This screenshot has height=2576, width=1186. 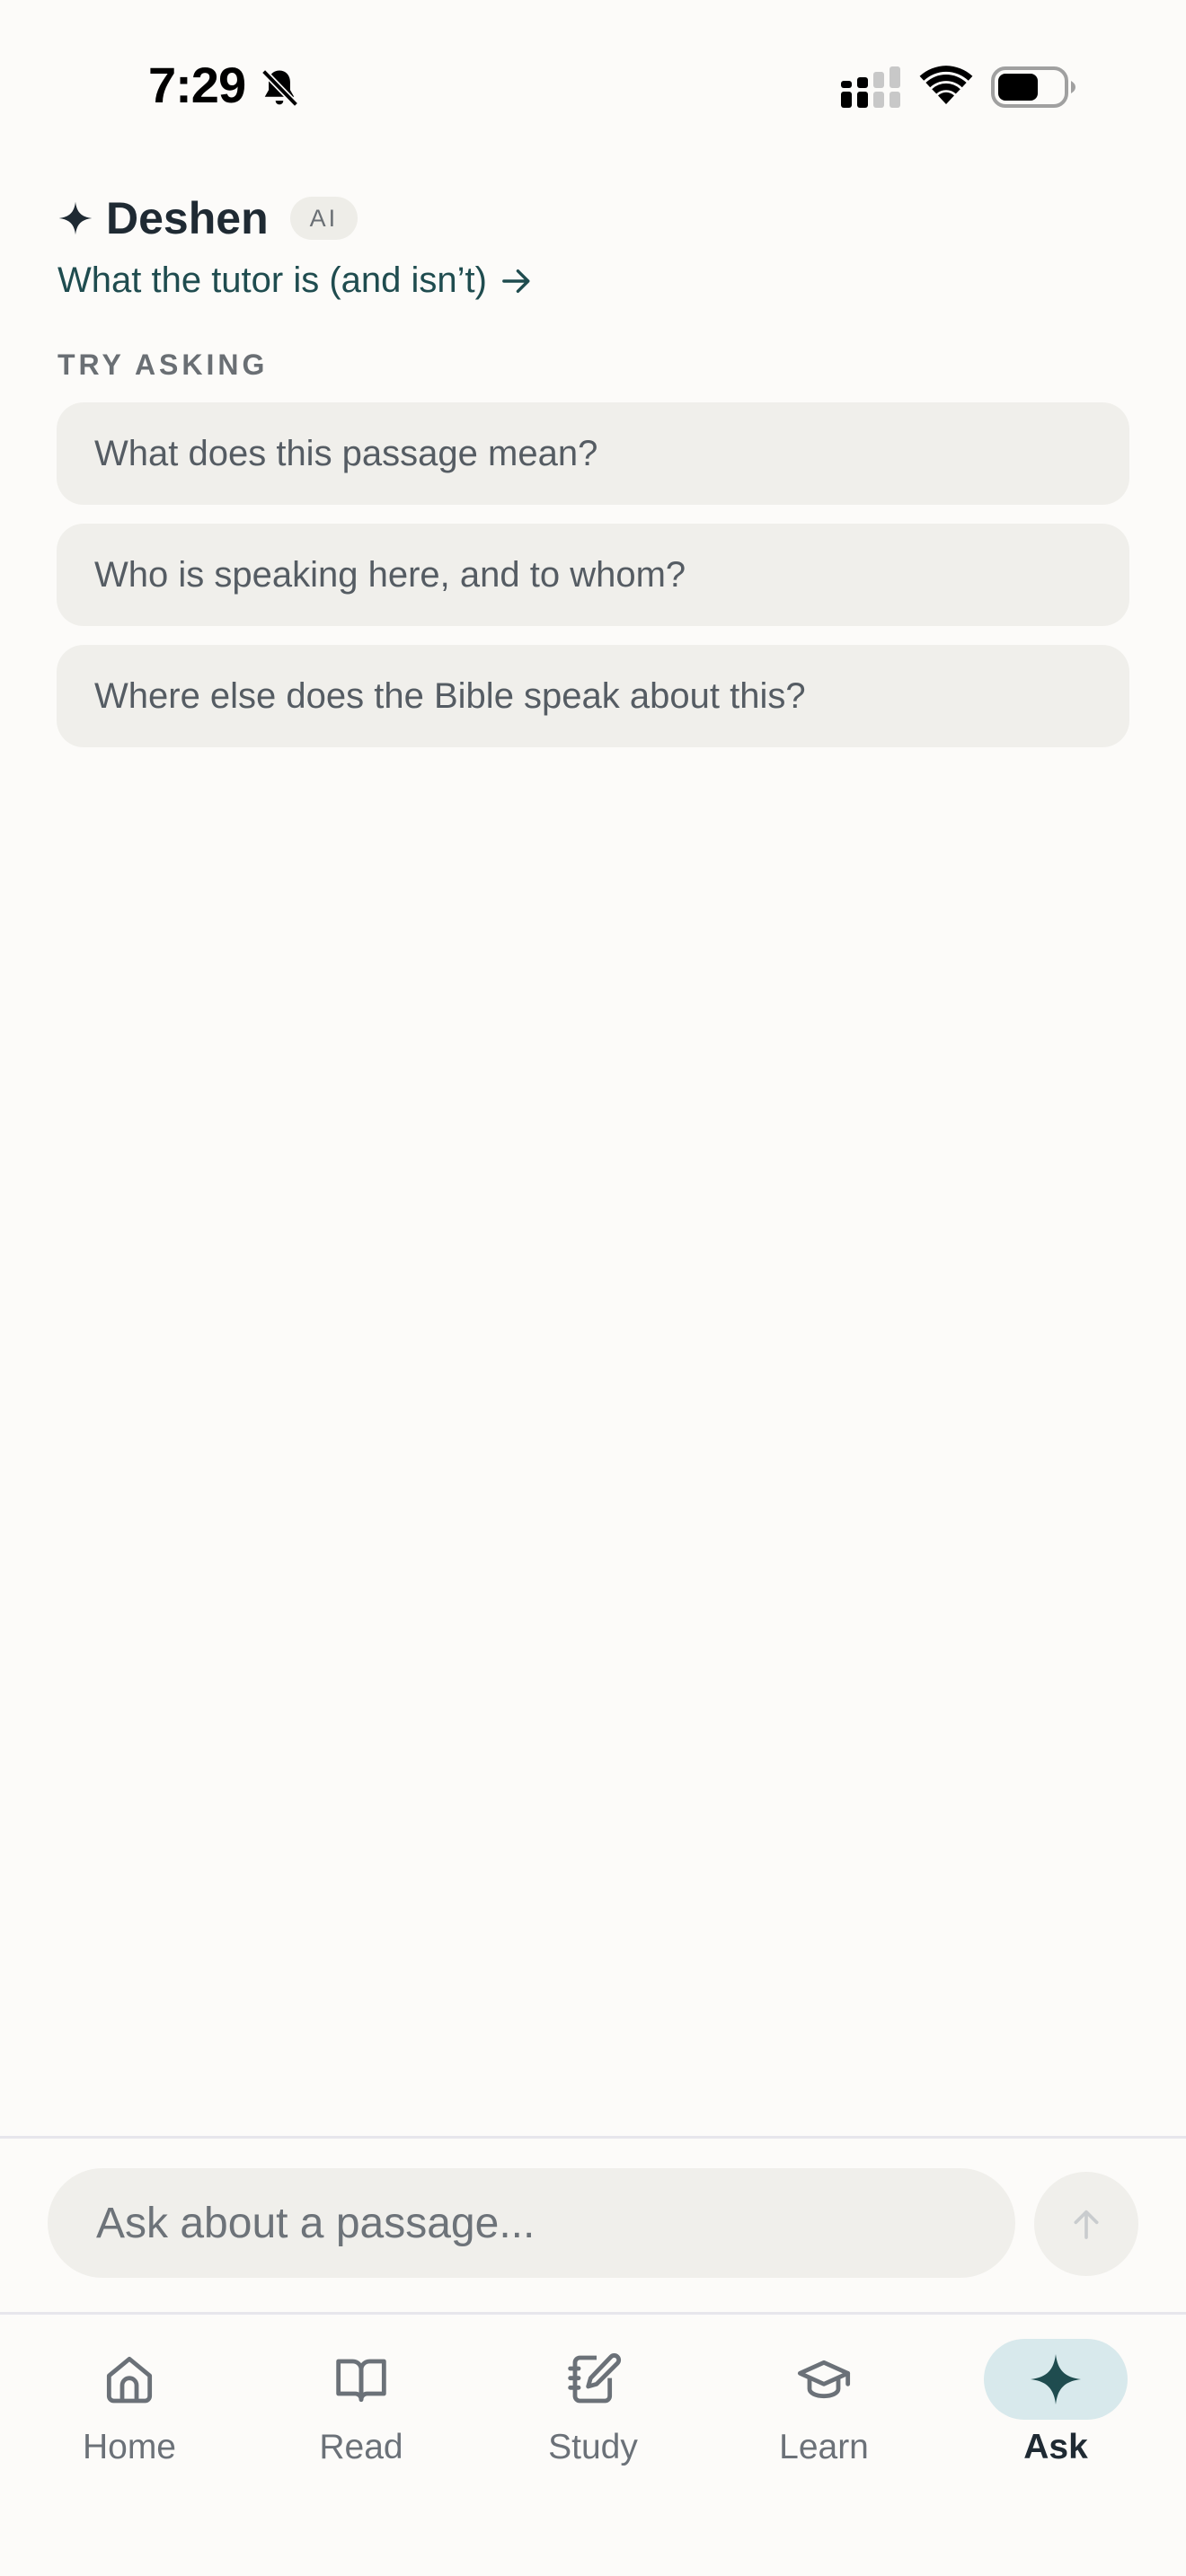 What do you see at coordinates (824, 2379) in the screenshot?
I see `graduation-cap-icon` at bounding box center [824, 2379].